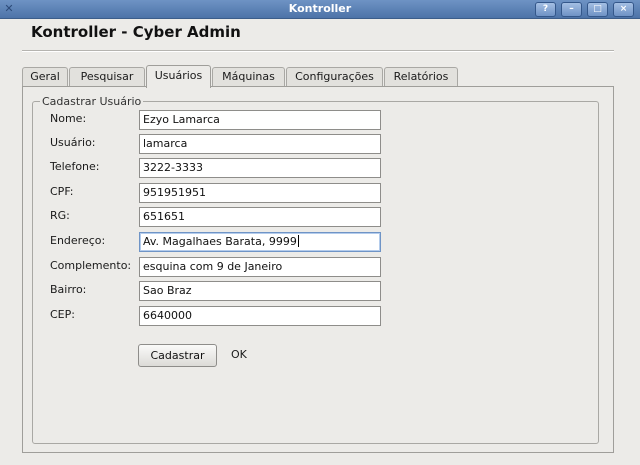 This screenshot has height=465, width=640. Describe the element at coordinates (75, 166) in the screenshot. I see `telefone-label: Telefone:` at that location.